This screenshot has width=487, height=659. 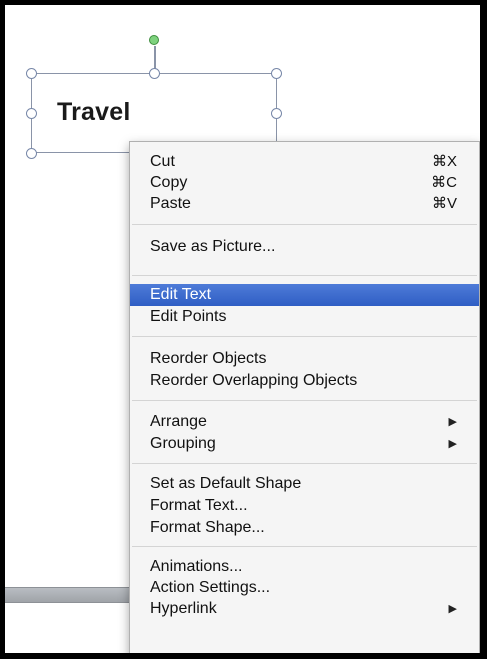 What do you see at coordinates (31, 113) in the screenshot?
I see `resize-handle-left-icon` at bounding box center [31, 113].